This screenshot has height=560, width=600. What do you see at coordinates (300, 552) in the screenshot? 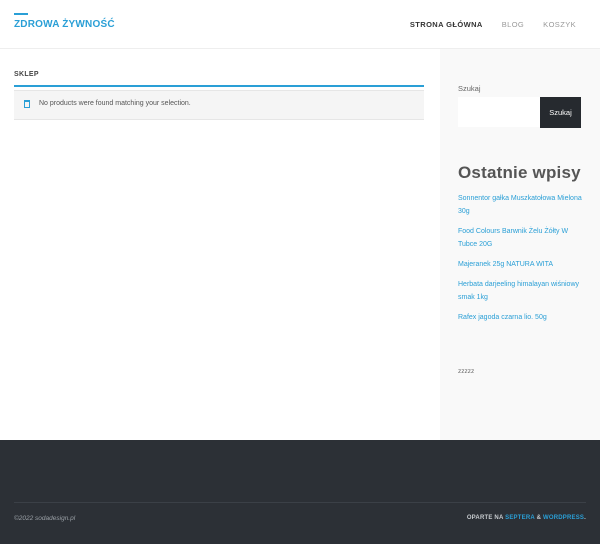
I see `bottom-strip` at bounding box center [300, 552].